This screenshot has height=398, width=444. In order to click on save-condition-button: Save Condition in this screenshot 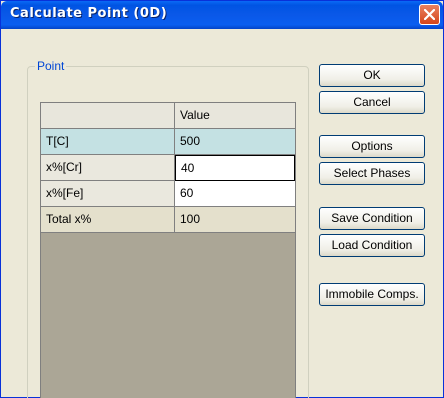, I will do `click(372, 218)`.